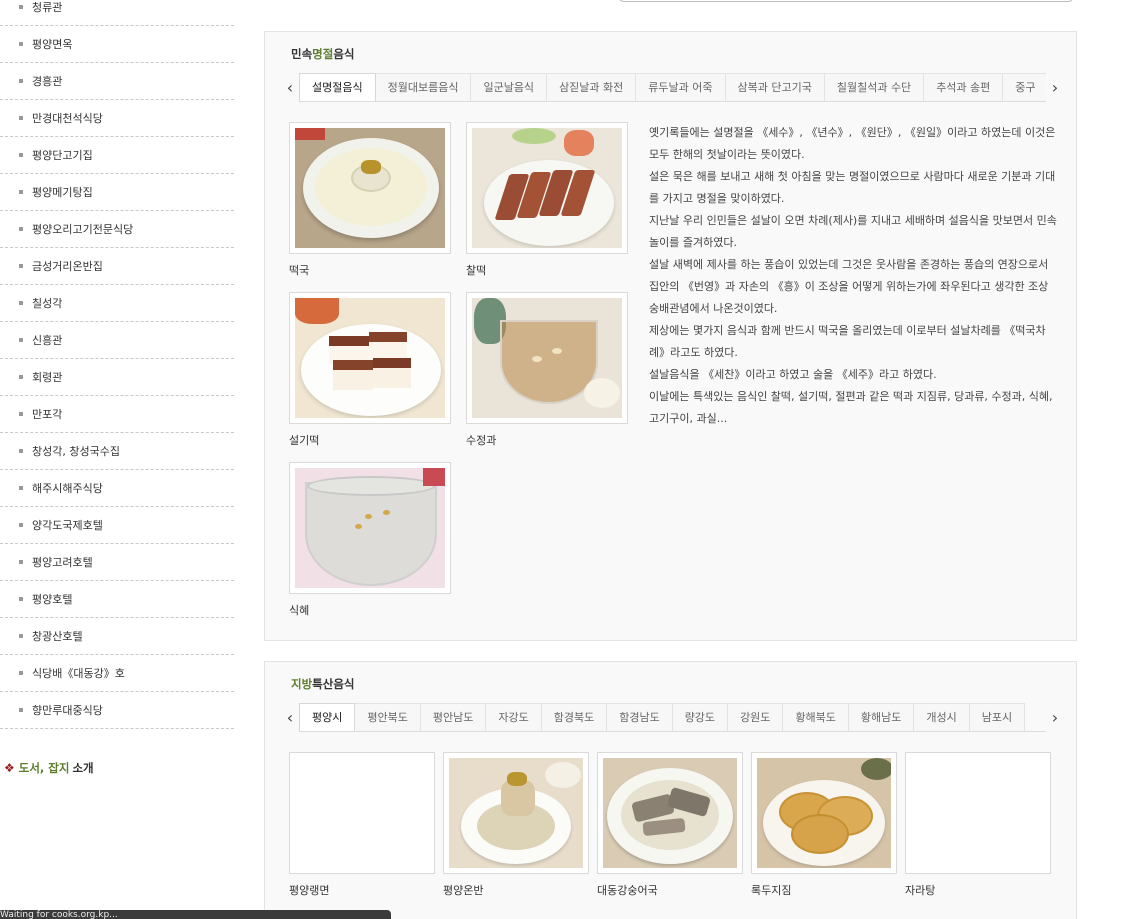 The width and height of the screenshot is (1126, 919). Describe the element at coordinates (117, 44) in the screenshot. I see `sidebar-item: 평양면옥` at that location.